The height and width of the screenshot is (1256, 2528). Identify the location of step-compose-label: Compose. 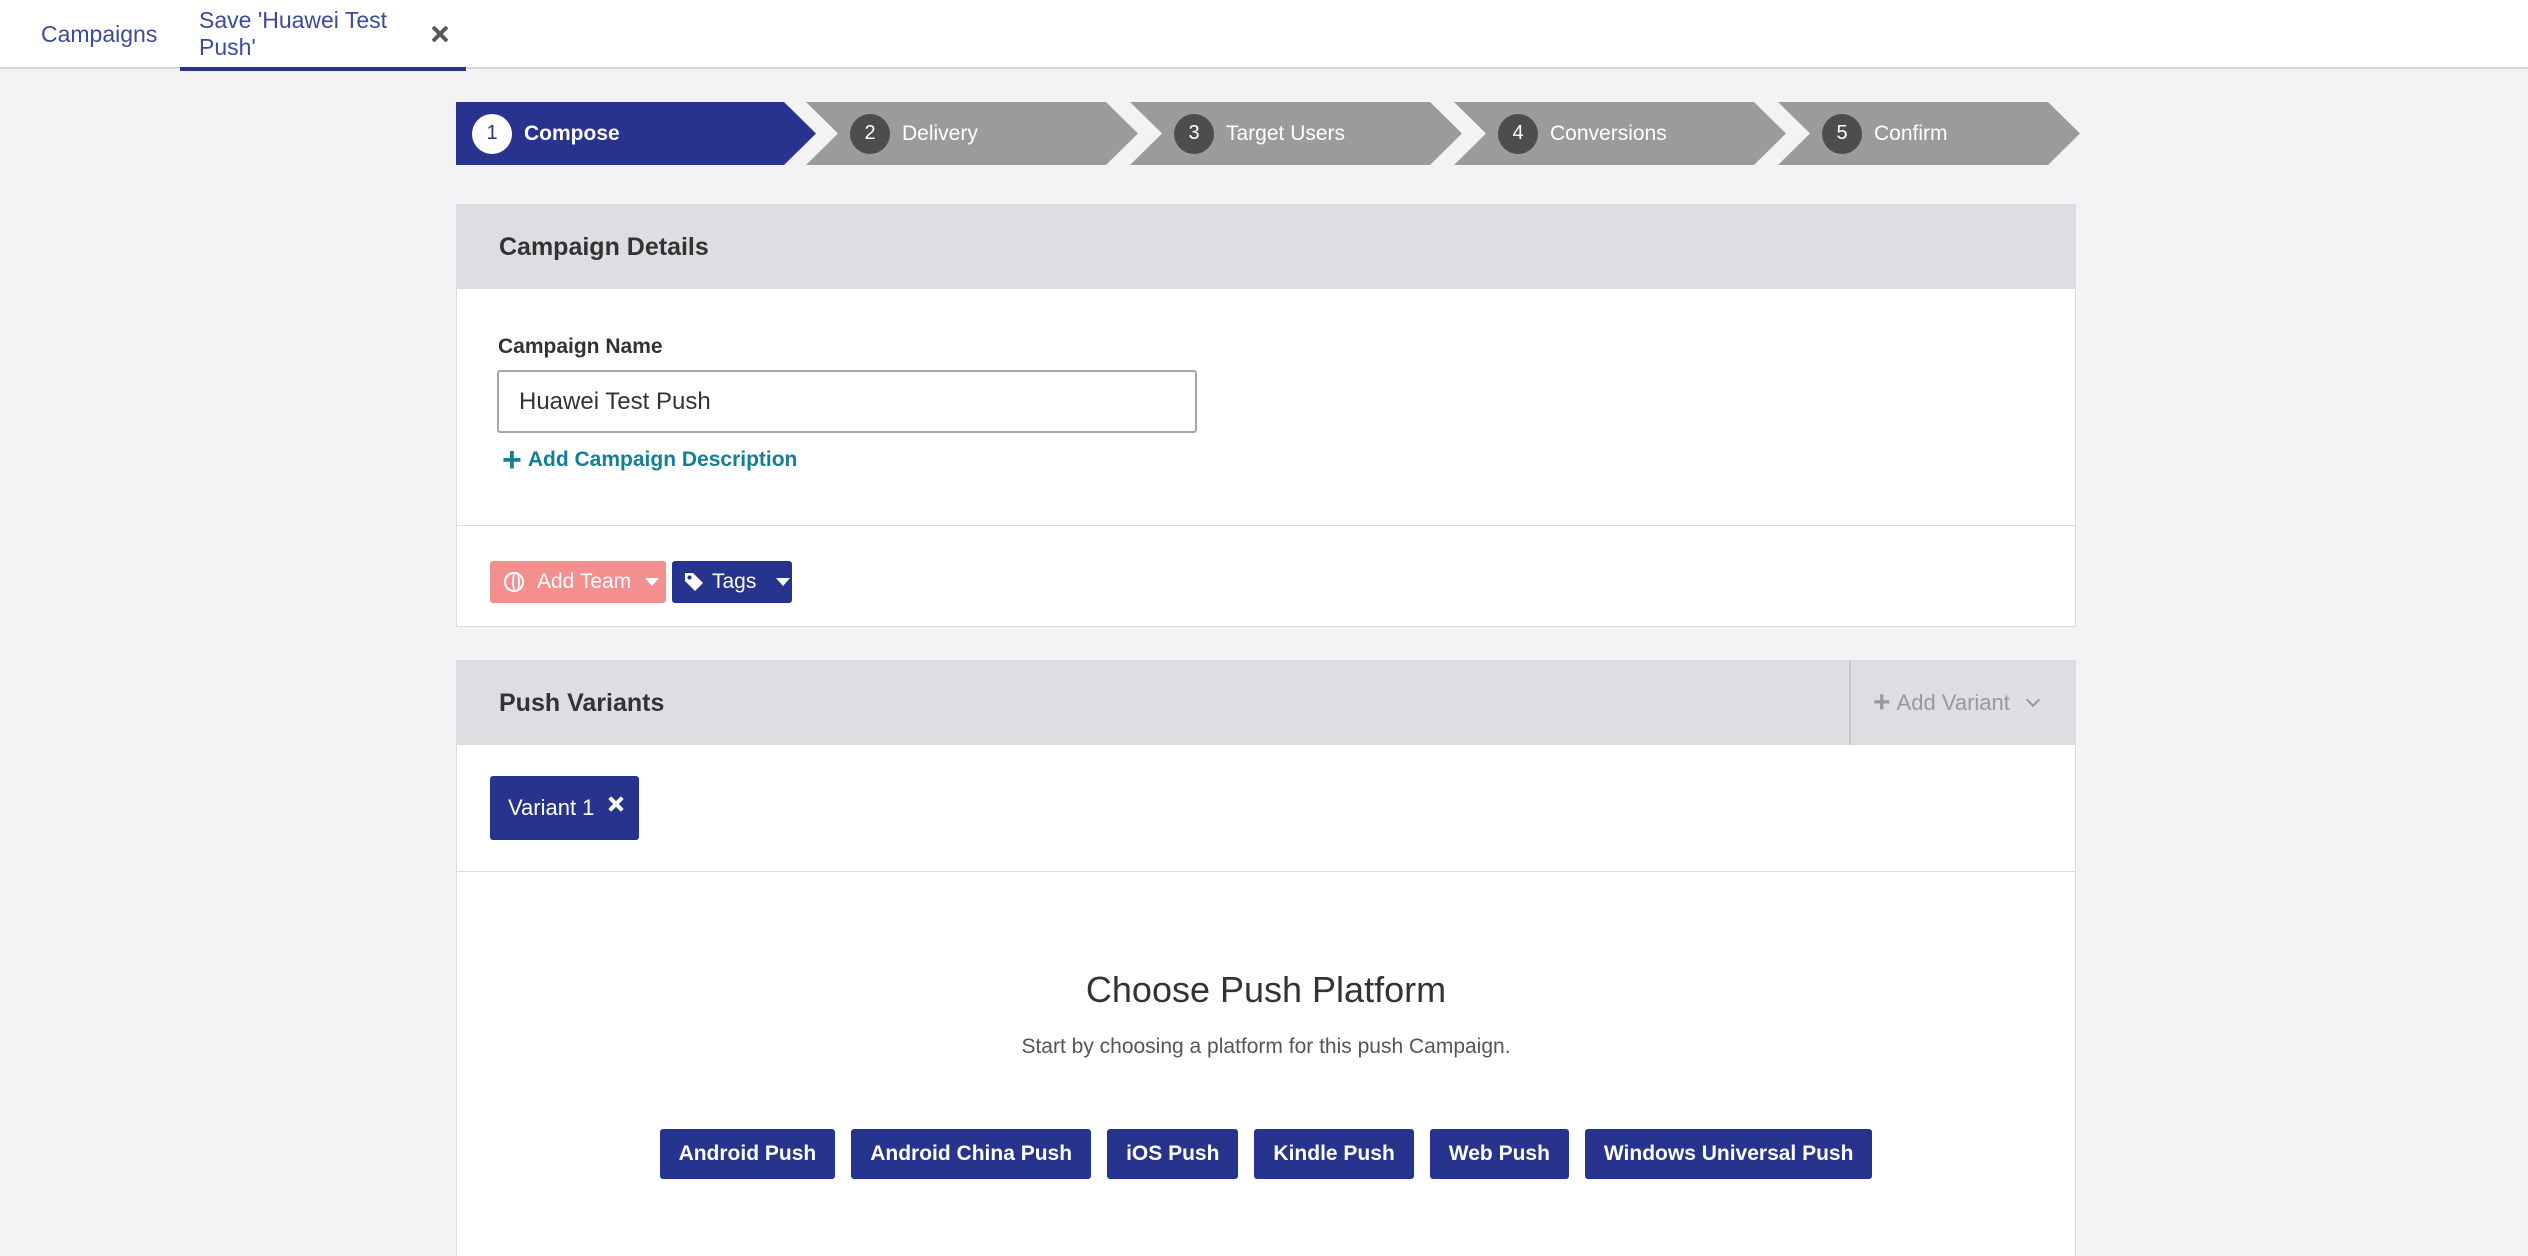
(572, 133).